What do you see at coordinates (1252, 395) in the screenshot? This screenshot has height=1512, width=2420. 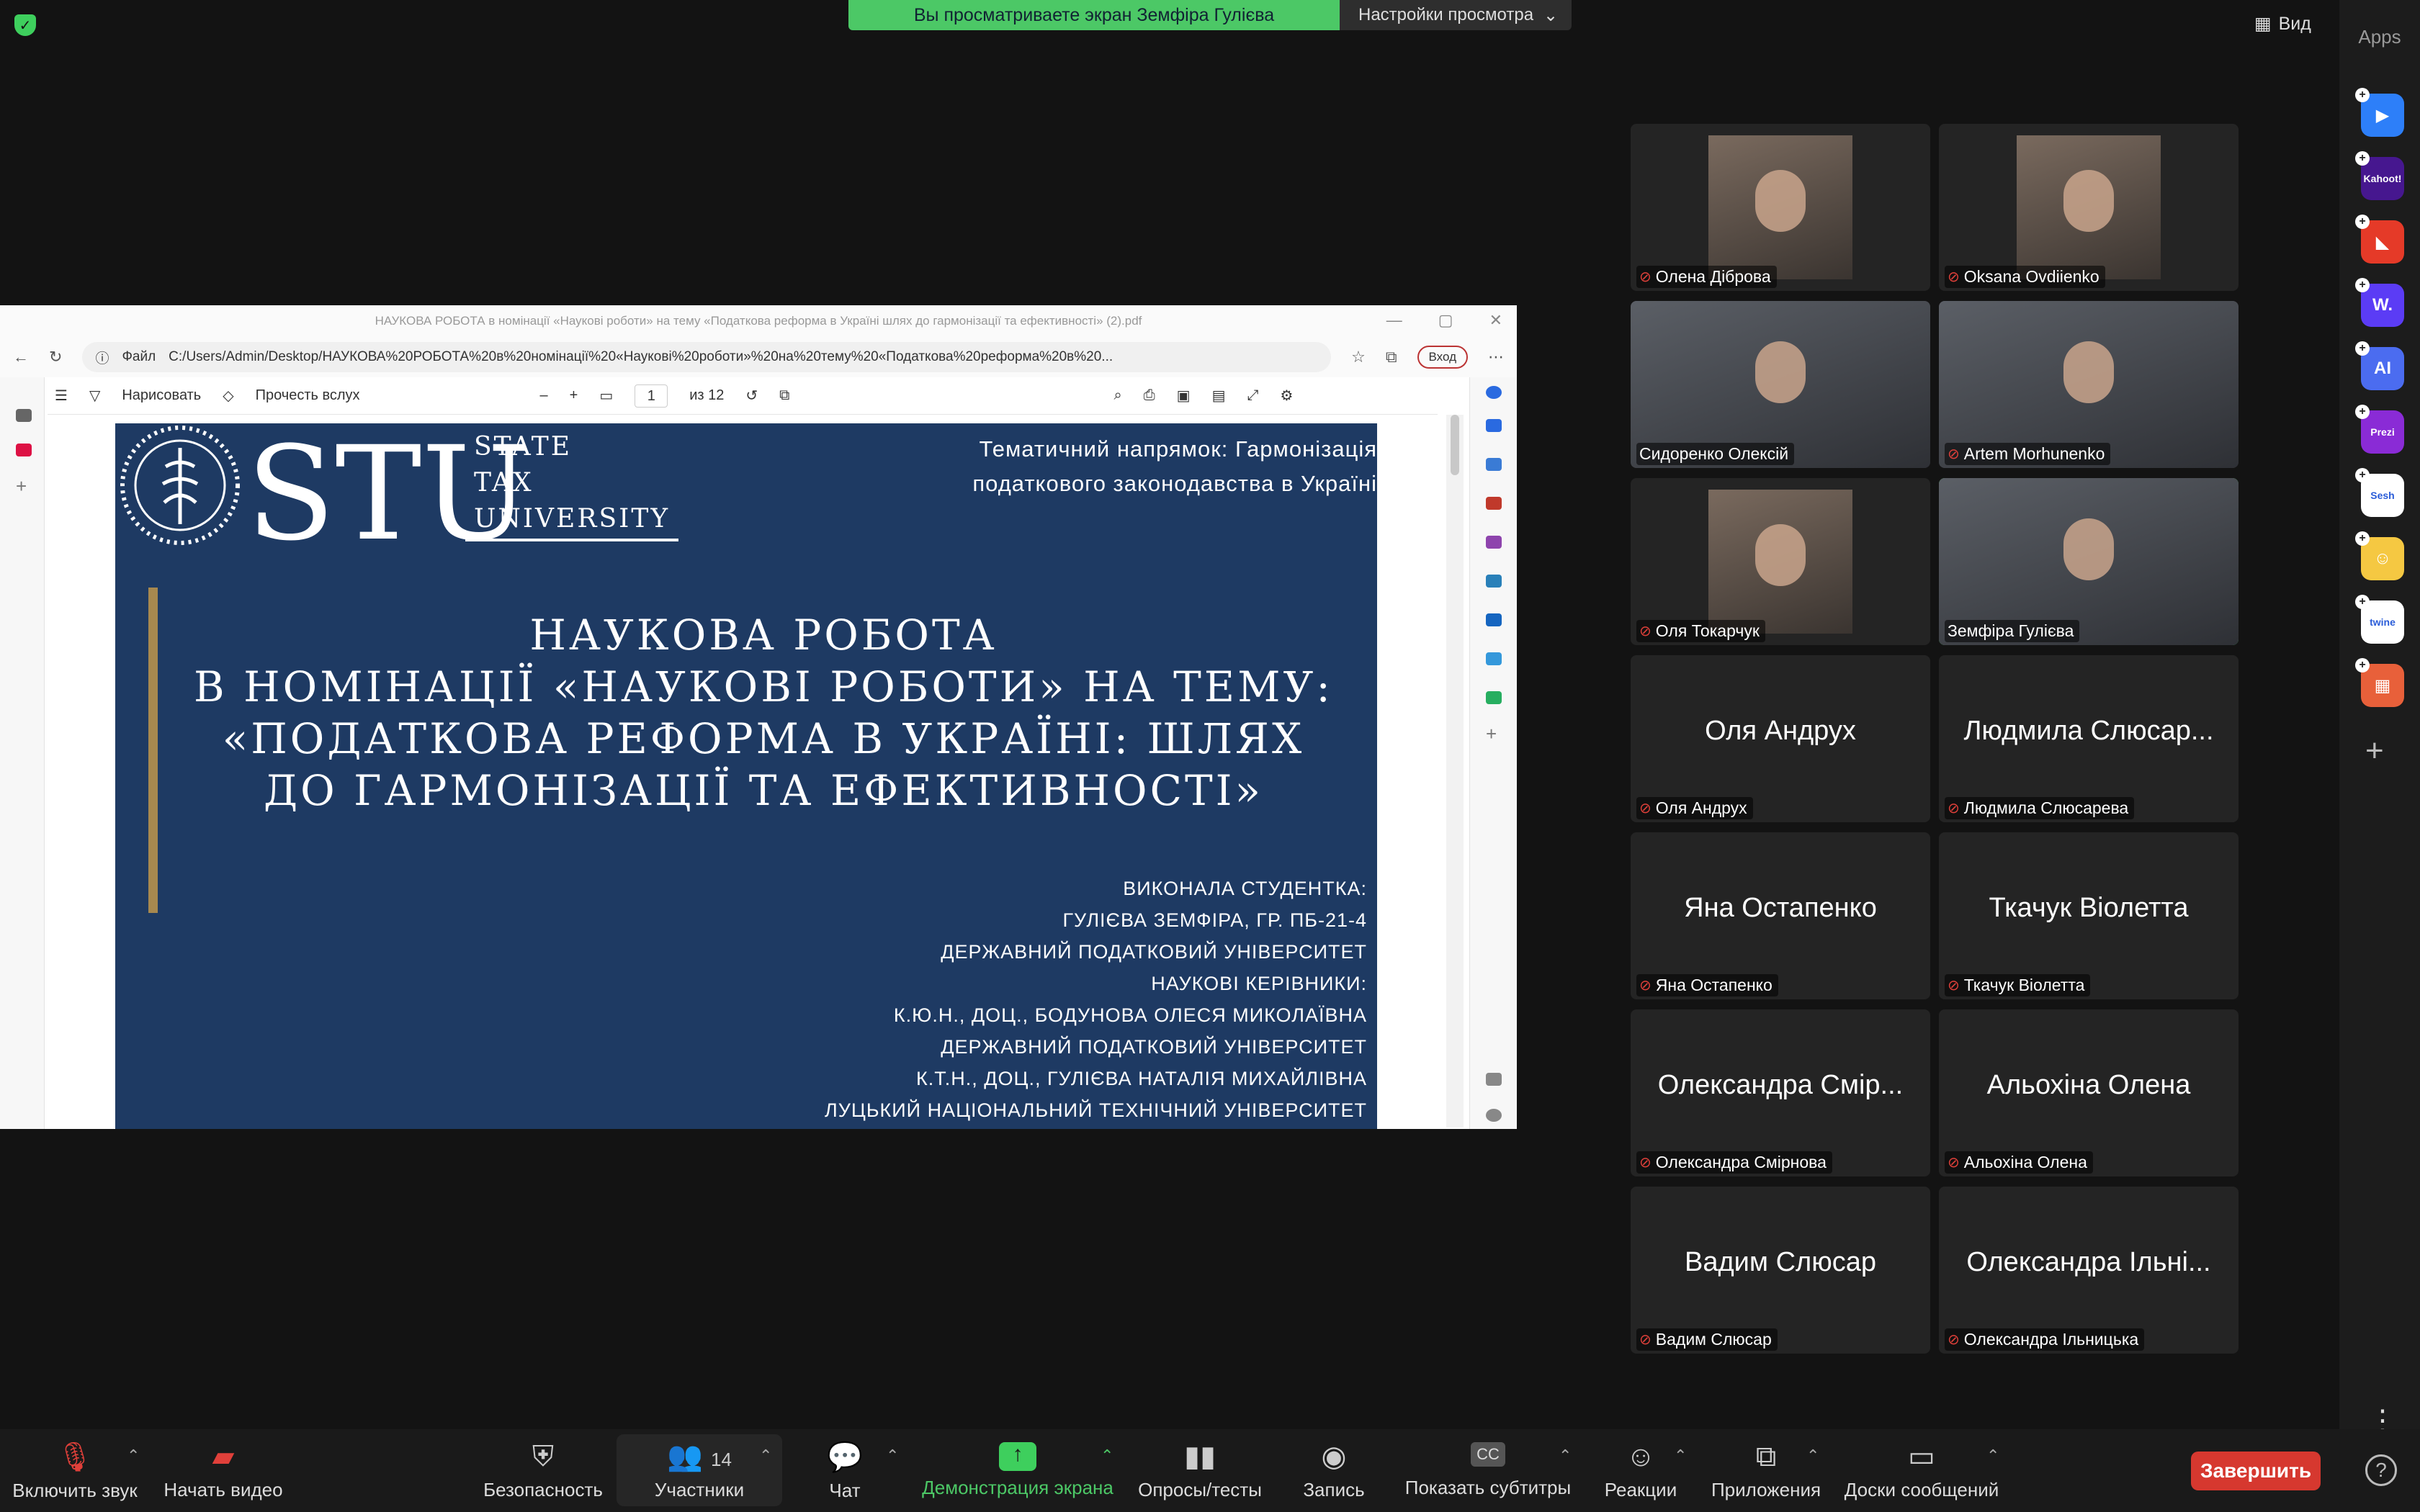 I see `fullscreen-icon: ⤢` at bounding box center [1252, 395].